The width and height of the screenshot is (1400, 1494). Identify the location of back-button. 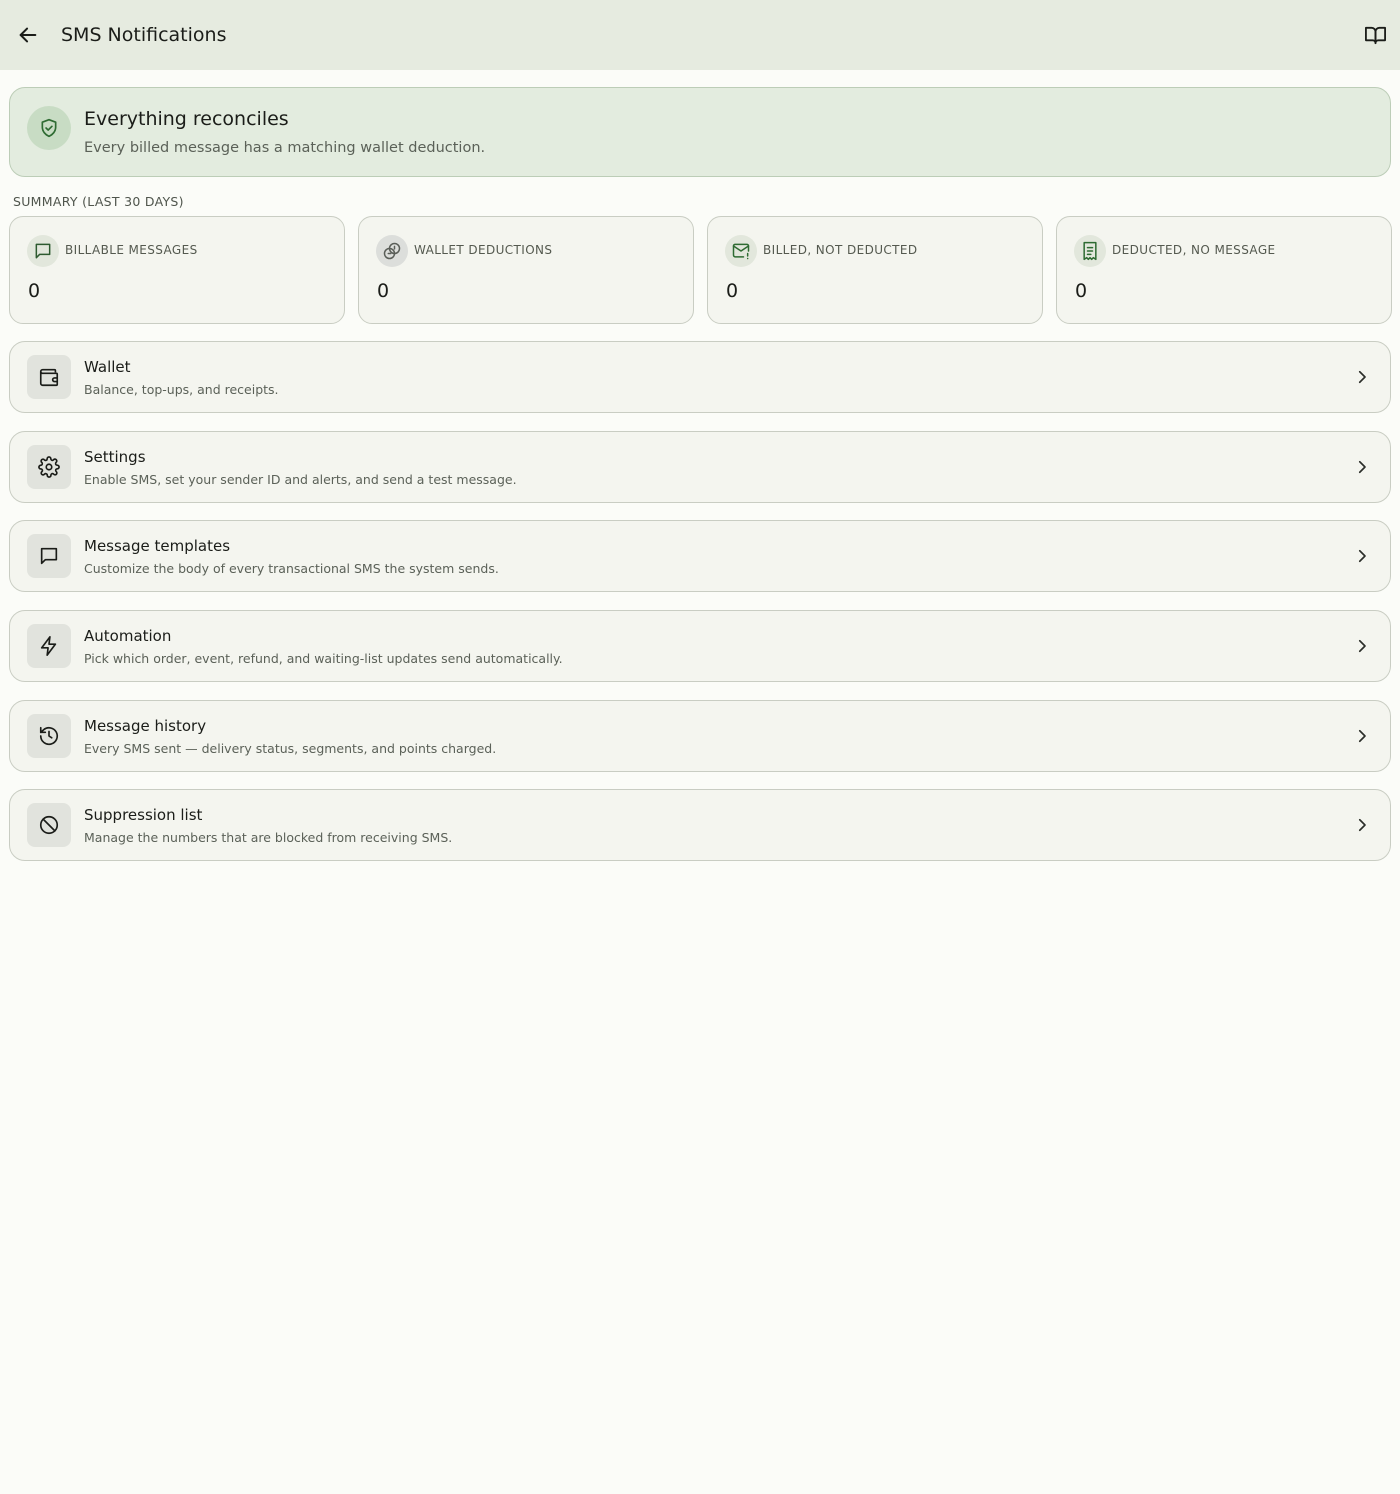
(28, 35).